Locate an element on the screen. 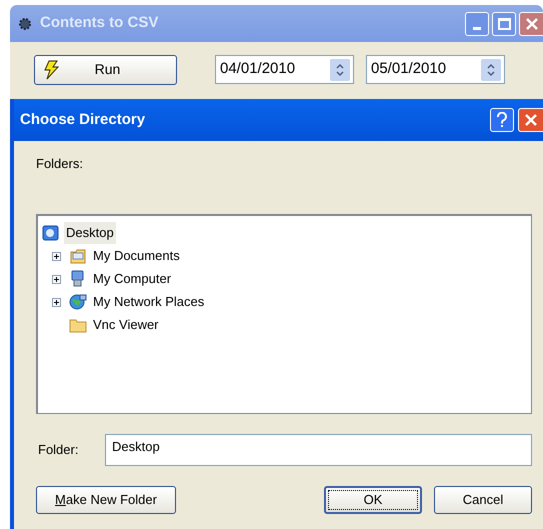  minimize-icon is located at coordinates (477, 24).